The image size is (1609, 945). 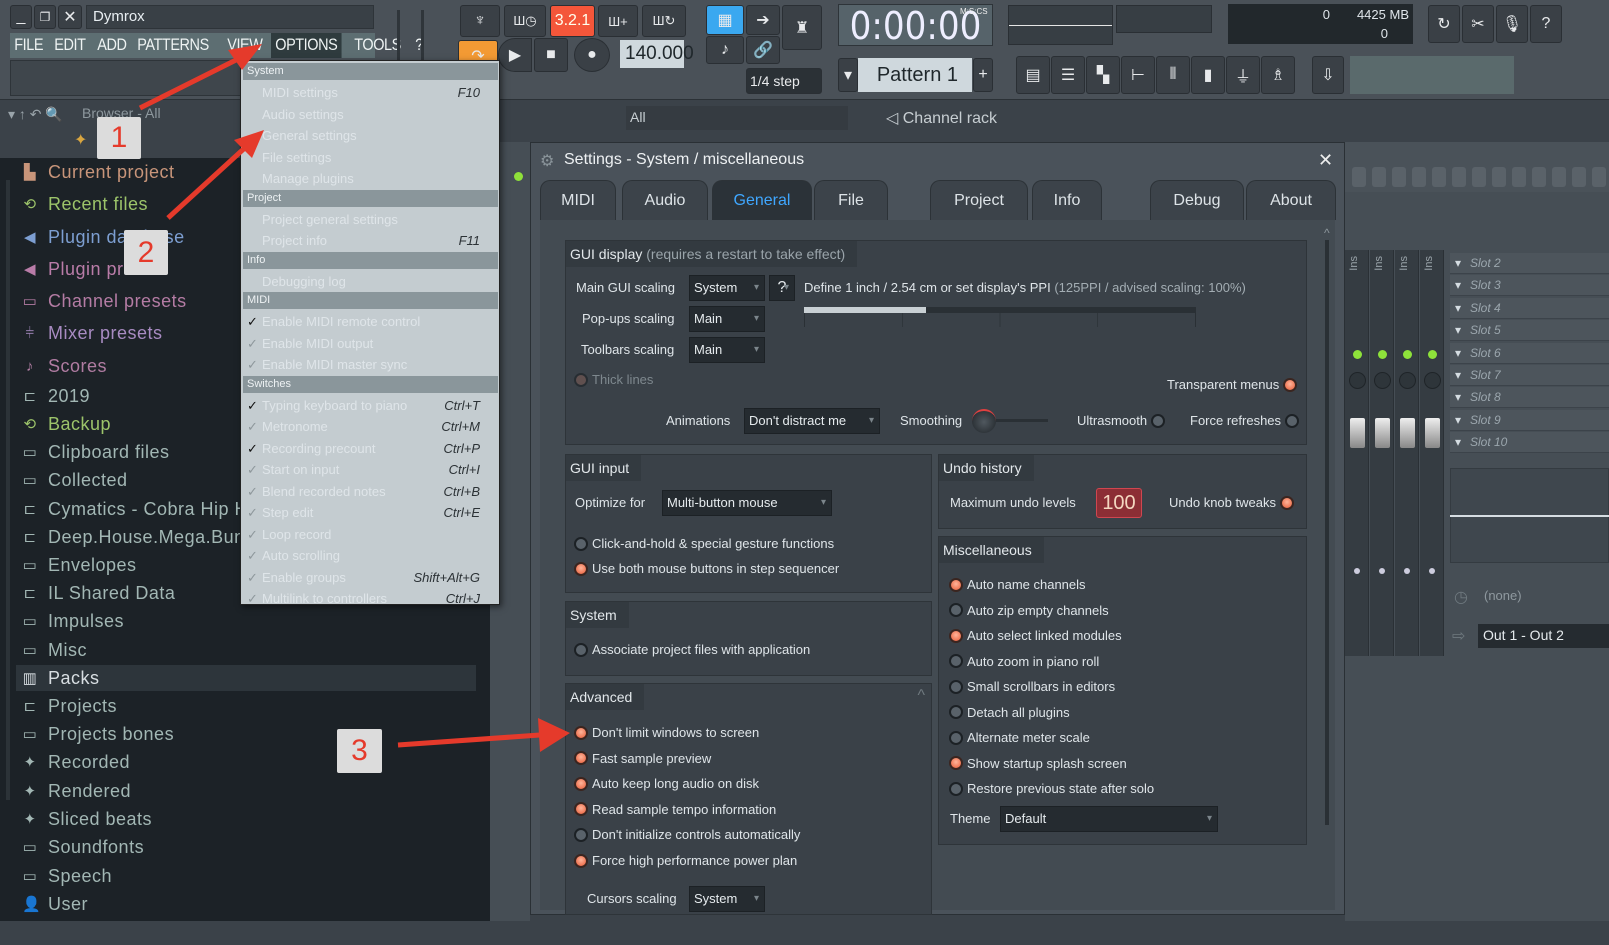 I want to click on callout-1: 1, so click(x=119, y=138).